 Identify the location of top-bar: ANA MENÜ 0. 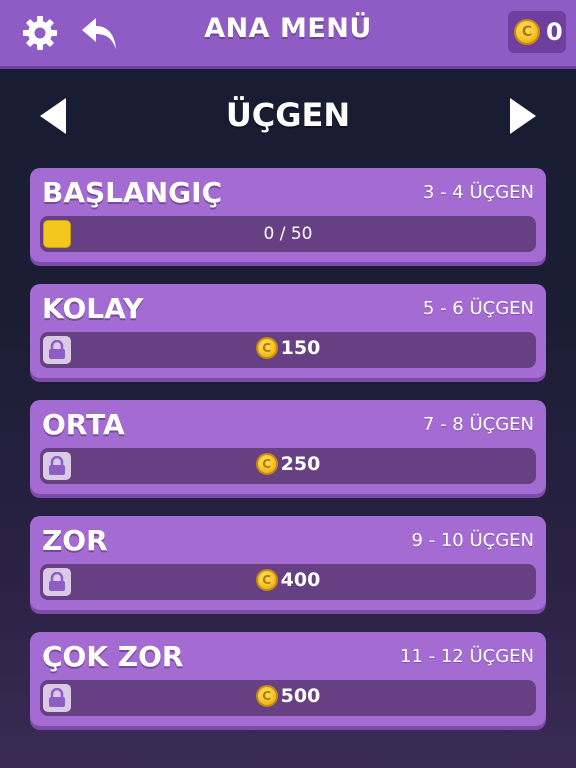
(288, 34).